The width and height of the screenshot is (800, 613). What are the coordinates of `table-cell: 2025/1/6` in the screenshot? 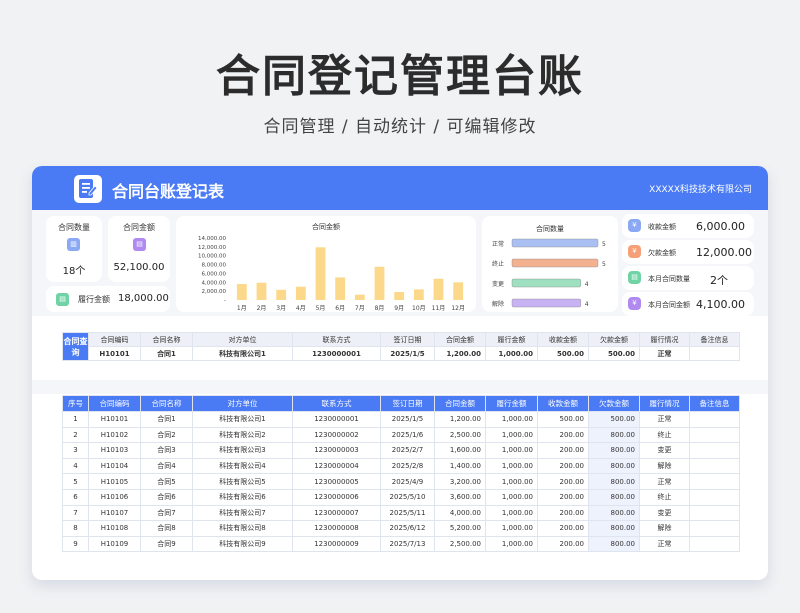 It's located at (407, 435).